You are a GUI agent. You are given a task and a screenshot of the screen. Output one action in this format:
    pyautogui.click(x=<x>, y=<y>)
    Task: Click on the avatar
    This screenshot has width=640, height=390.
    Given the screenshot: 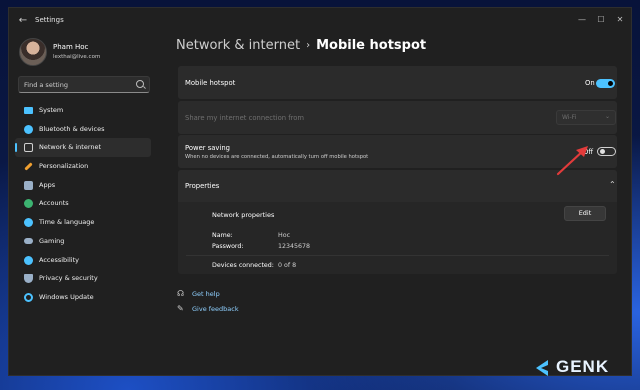 What is the action you would take?
    pyautogui.click(x=33, y=52)
    